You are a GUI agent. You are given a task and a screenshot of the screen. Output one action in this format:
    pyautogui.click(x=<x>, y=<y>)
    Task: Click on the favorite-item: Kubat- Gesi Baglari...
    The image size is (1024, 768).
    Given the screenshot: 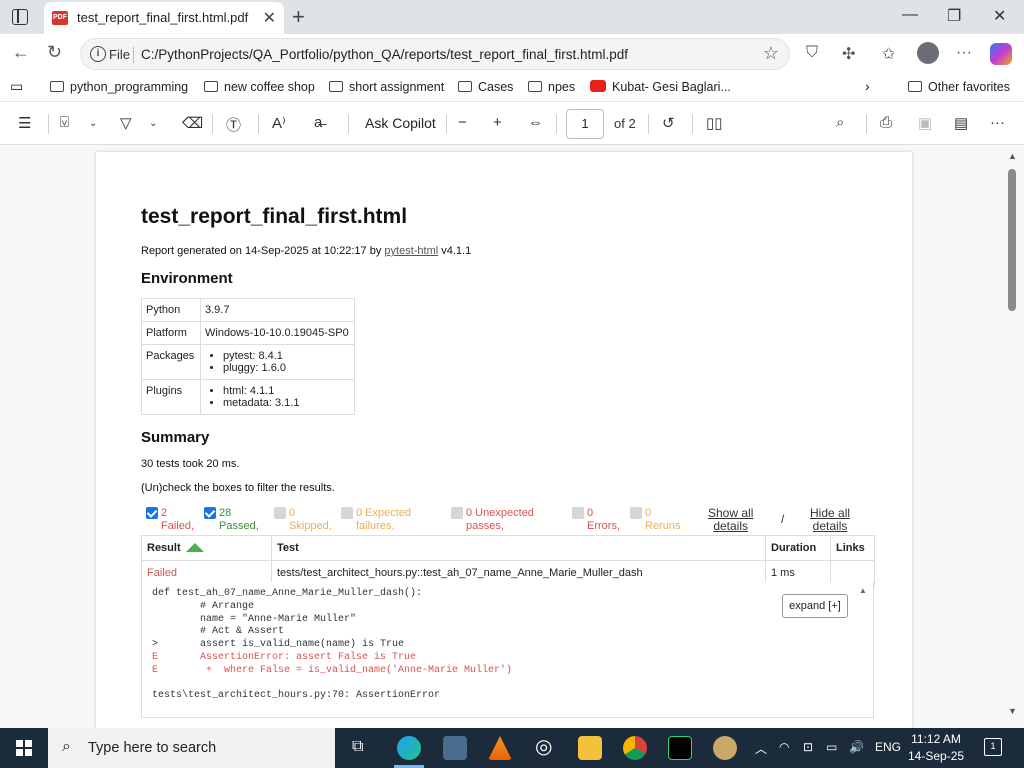 What is the action you would take?
    pyautogui.click(x=660, y=87)
    